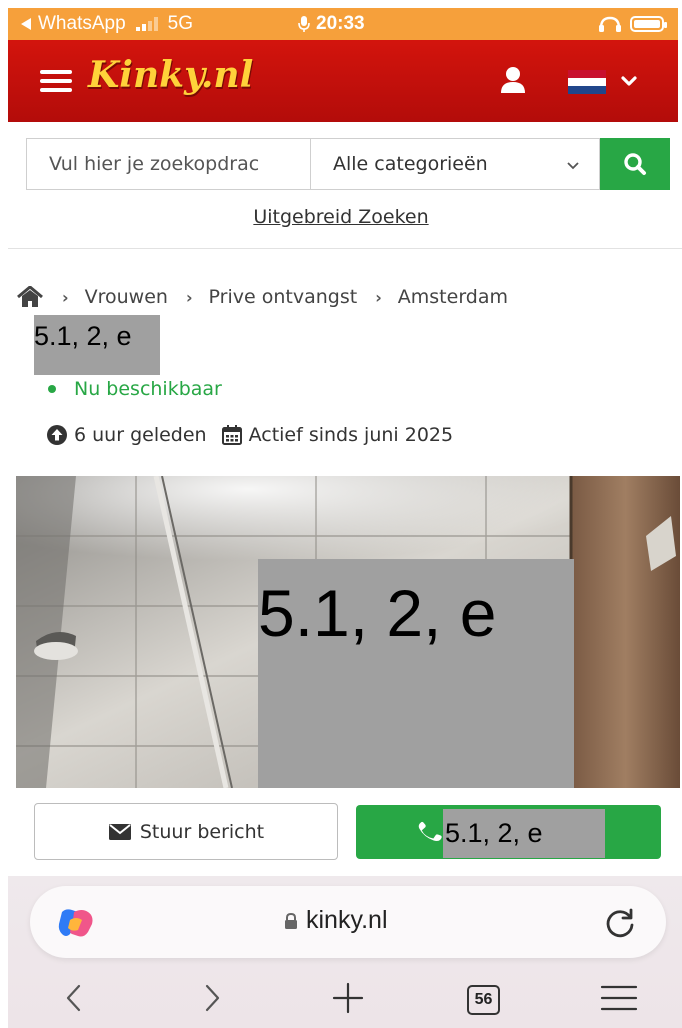  I want to click on status-bar: WhatsApp 5G 20:33, so click(343, 24).